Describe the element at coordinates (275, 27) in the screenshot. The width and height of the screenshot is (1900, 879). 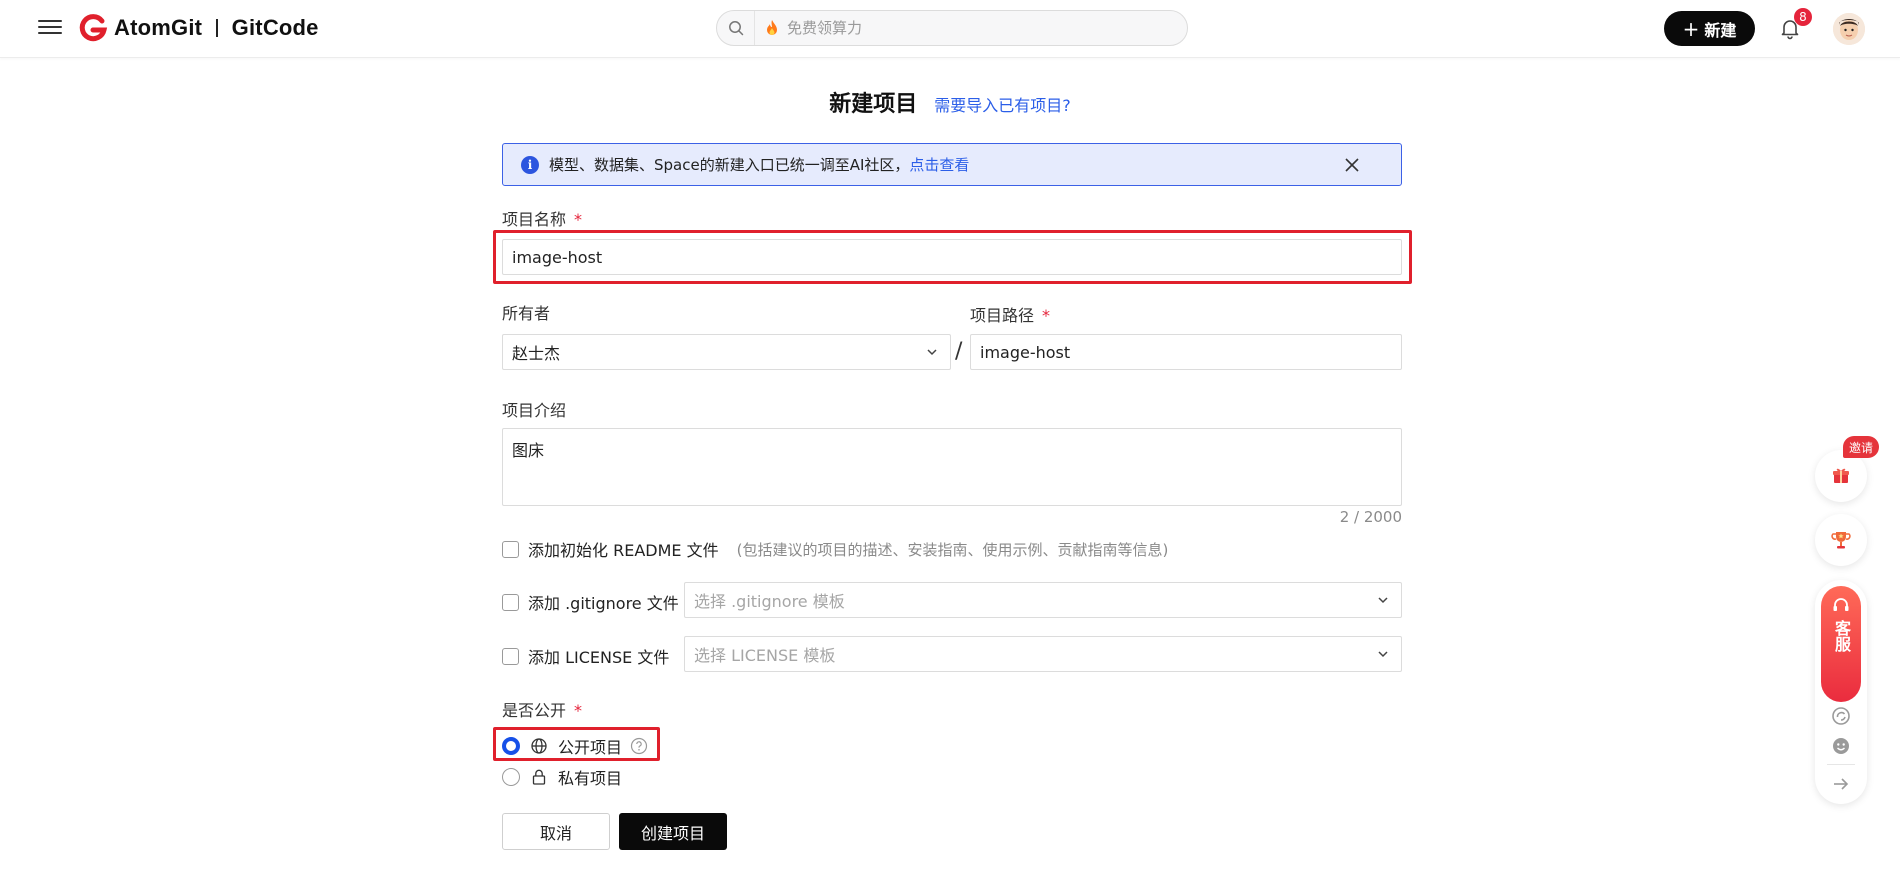
I see `brand-gitcode: GitCode` at that location.